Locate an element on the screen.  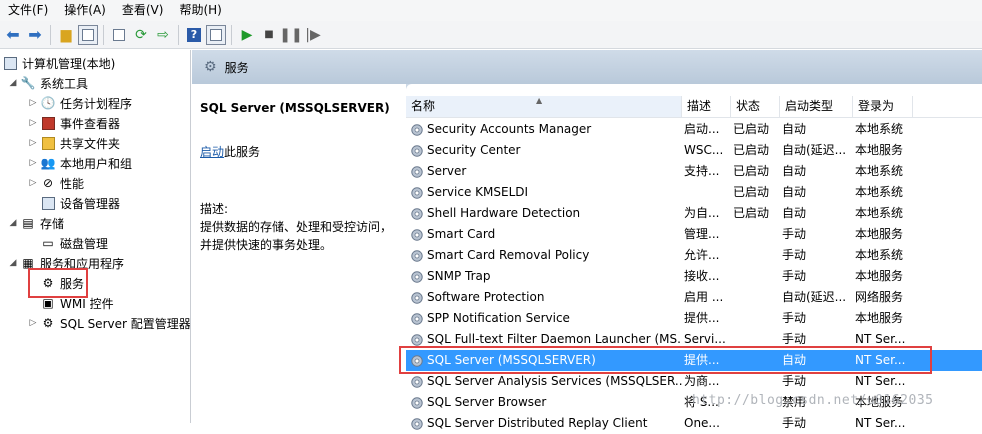
column-startup-type: 启动类型 is located at coordinates (816, 106).